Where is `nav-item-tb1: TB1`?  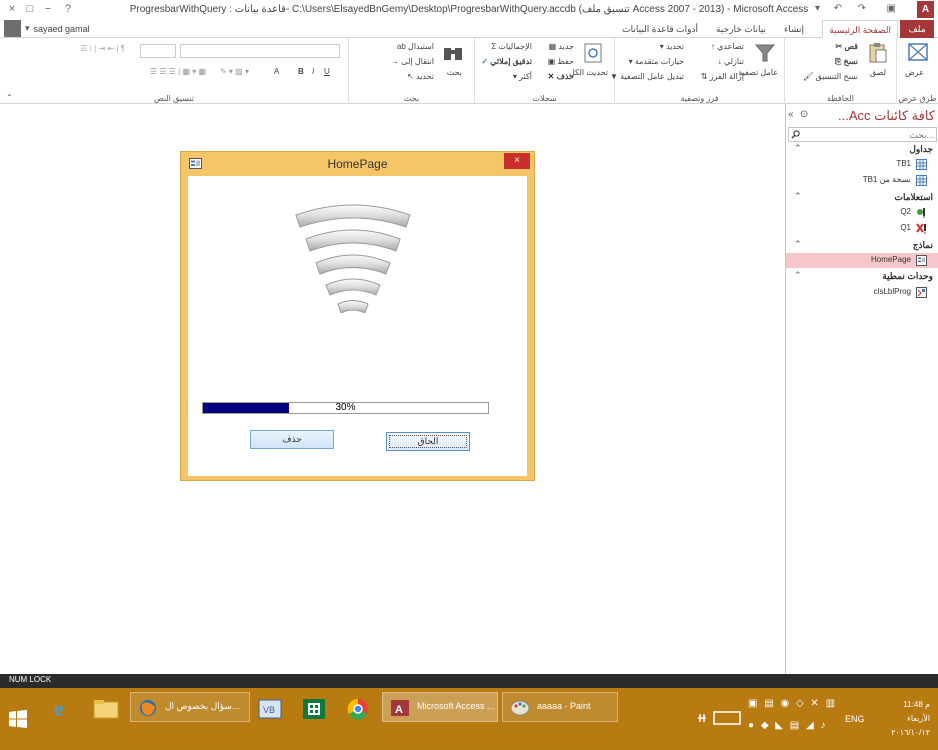
nav-item-tb1: TB1 is located at coordinates (862, 164).